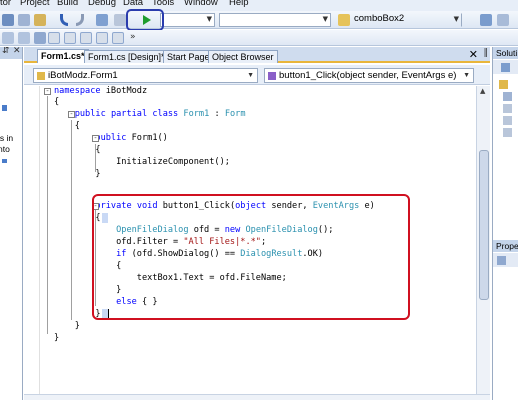  What do you see at coordinates (77, 91) in the screenshot?
I see `code-token: namespace` at bounding box center [77, 91].